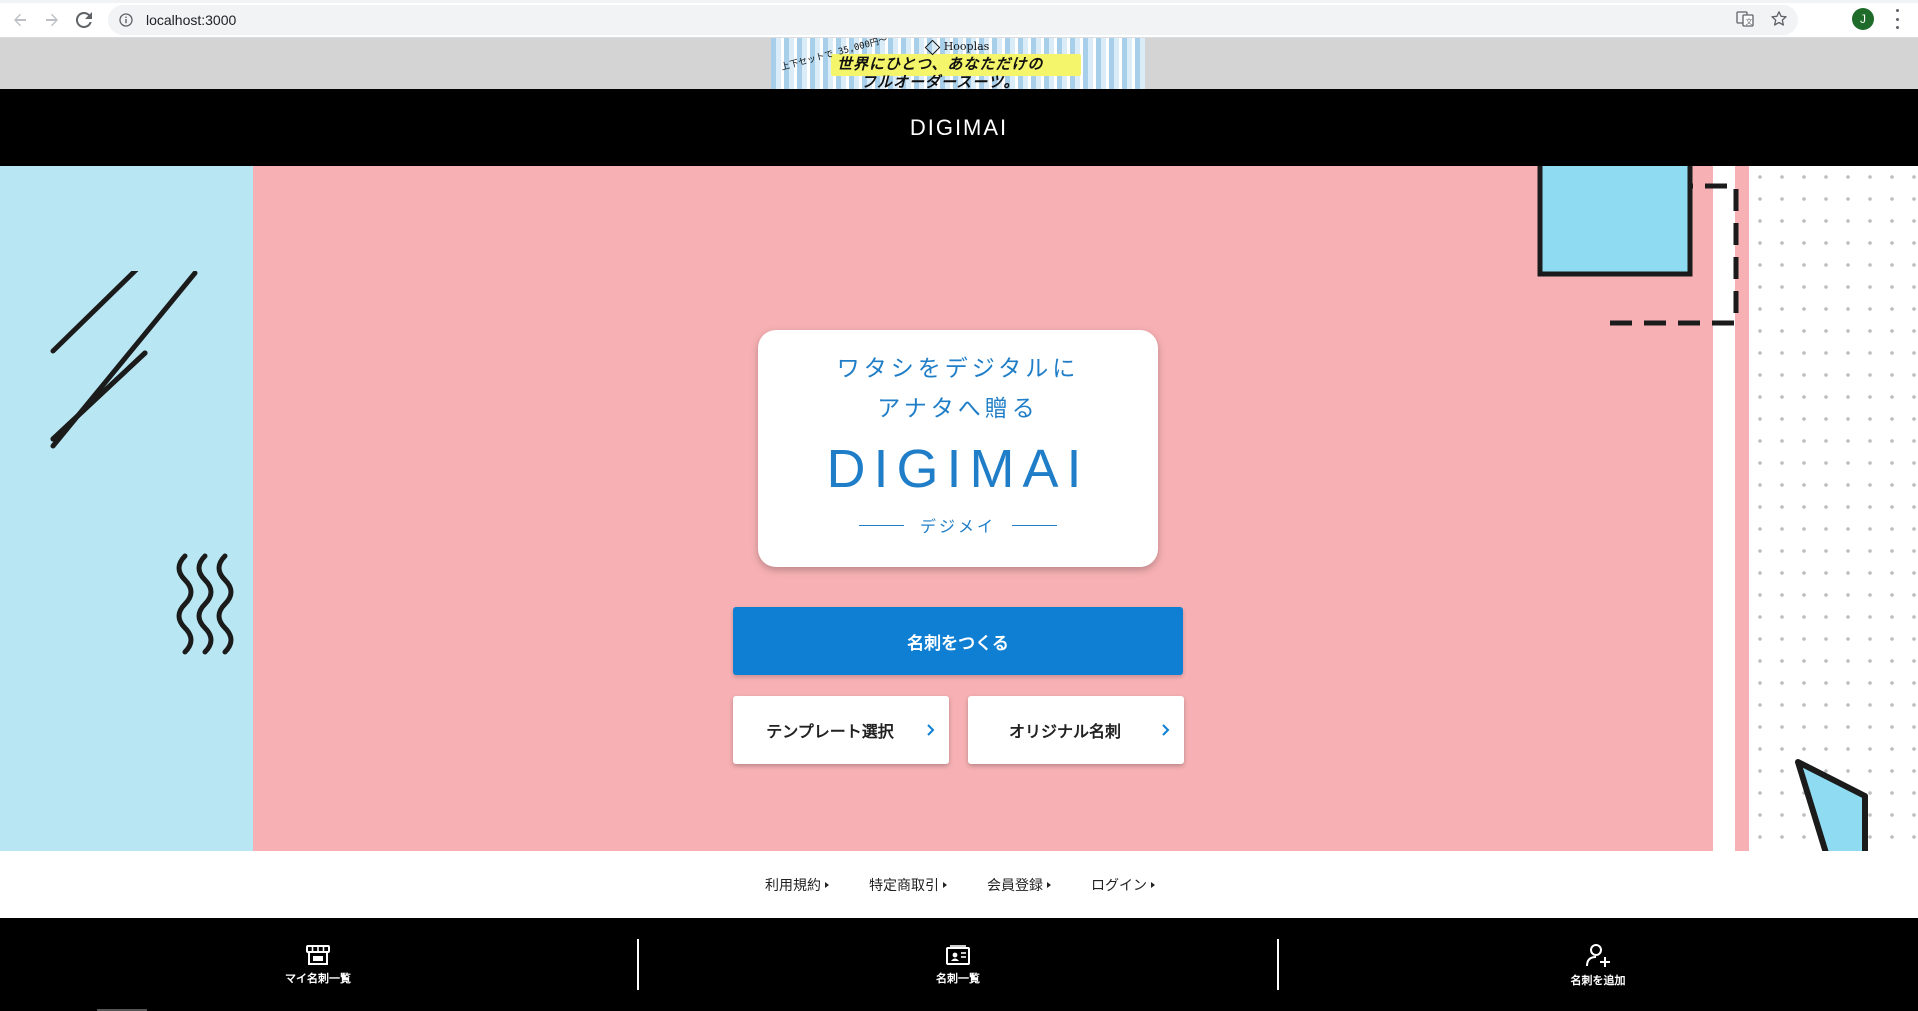 Image resolution: width=1918 pixels, height=1011 pixels. What do you see at coordinates (1831, 805) in the screenshot?
I see `triangle-decoration` at bounding box center [1831, 805].